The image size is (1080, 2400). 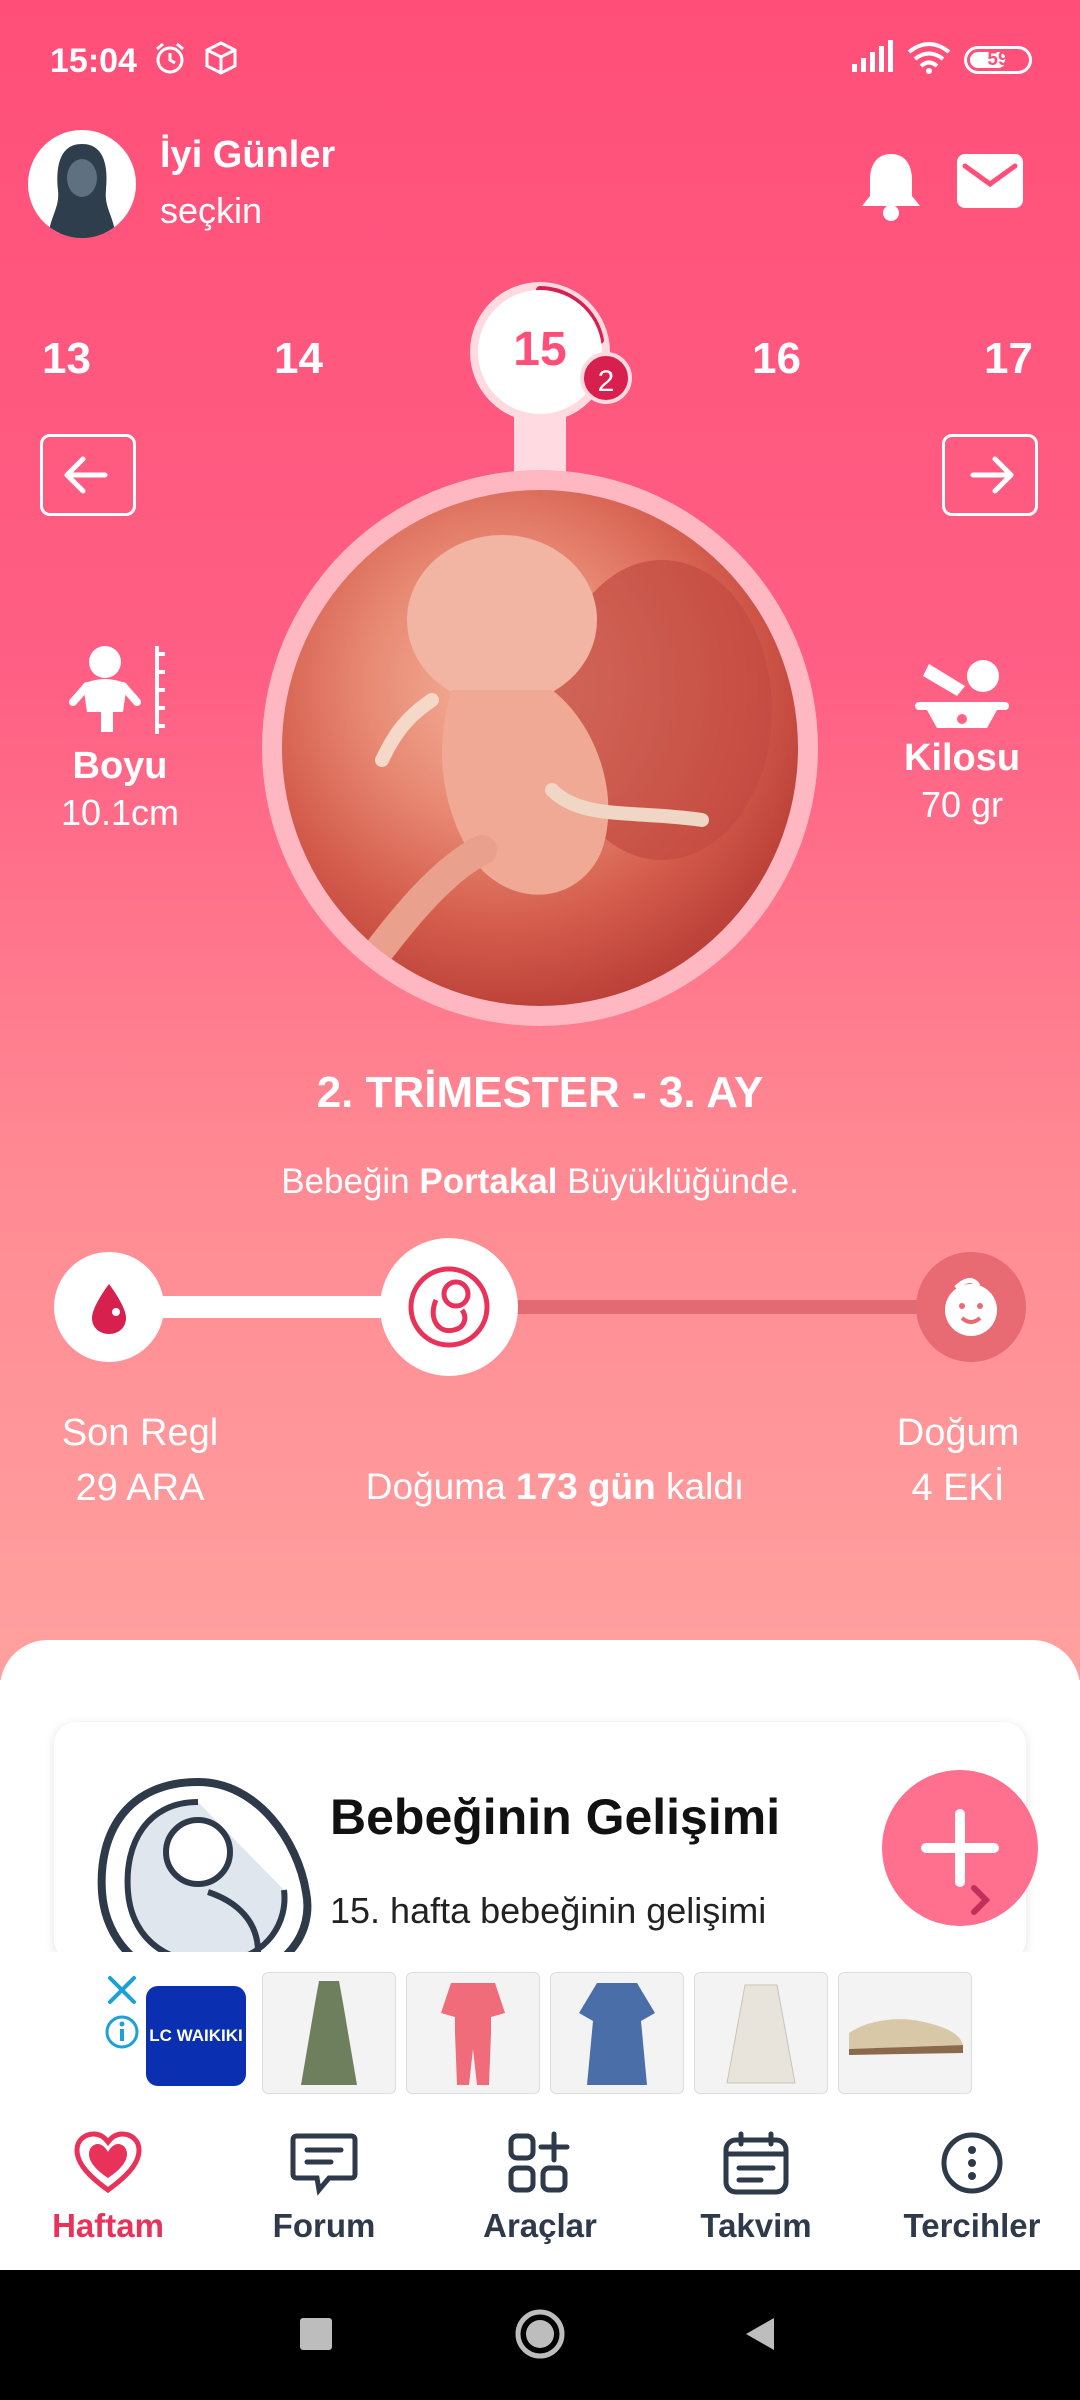 What do you see at coordinates (872, 56) in the screenshot?
I see `signal-icon` at bounding box center [872, 56].